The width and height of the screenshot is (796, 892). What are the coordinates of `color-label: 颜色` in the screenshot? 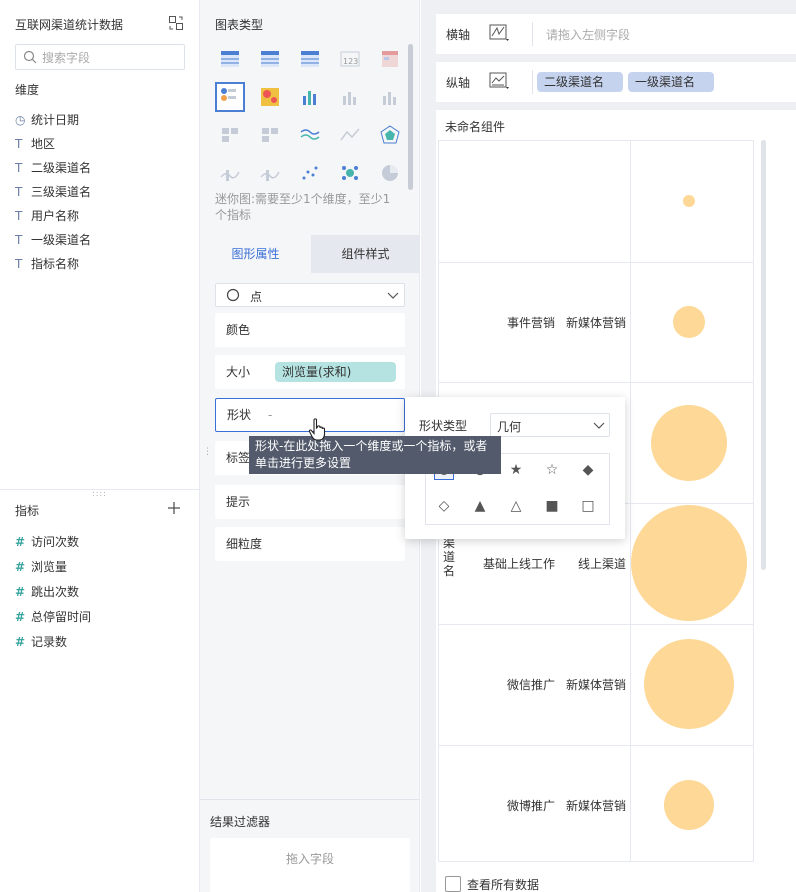 It's located at (238, 330).